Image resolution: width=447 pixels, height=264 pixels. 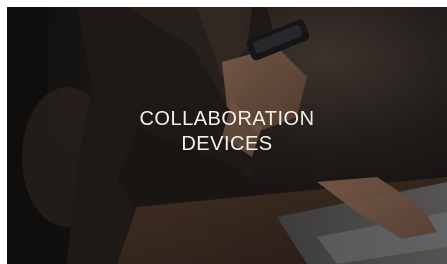 What do you see at coordinates (227, 144) in the screenshot?
I see `card-title-line-2: DEVICES` at bounding box center [227, 144].